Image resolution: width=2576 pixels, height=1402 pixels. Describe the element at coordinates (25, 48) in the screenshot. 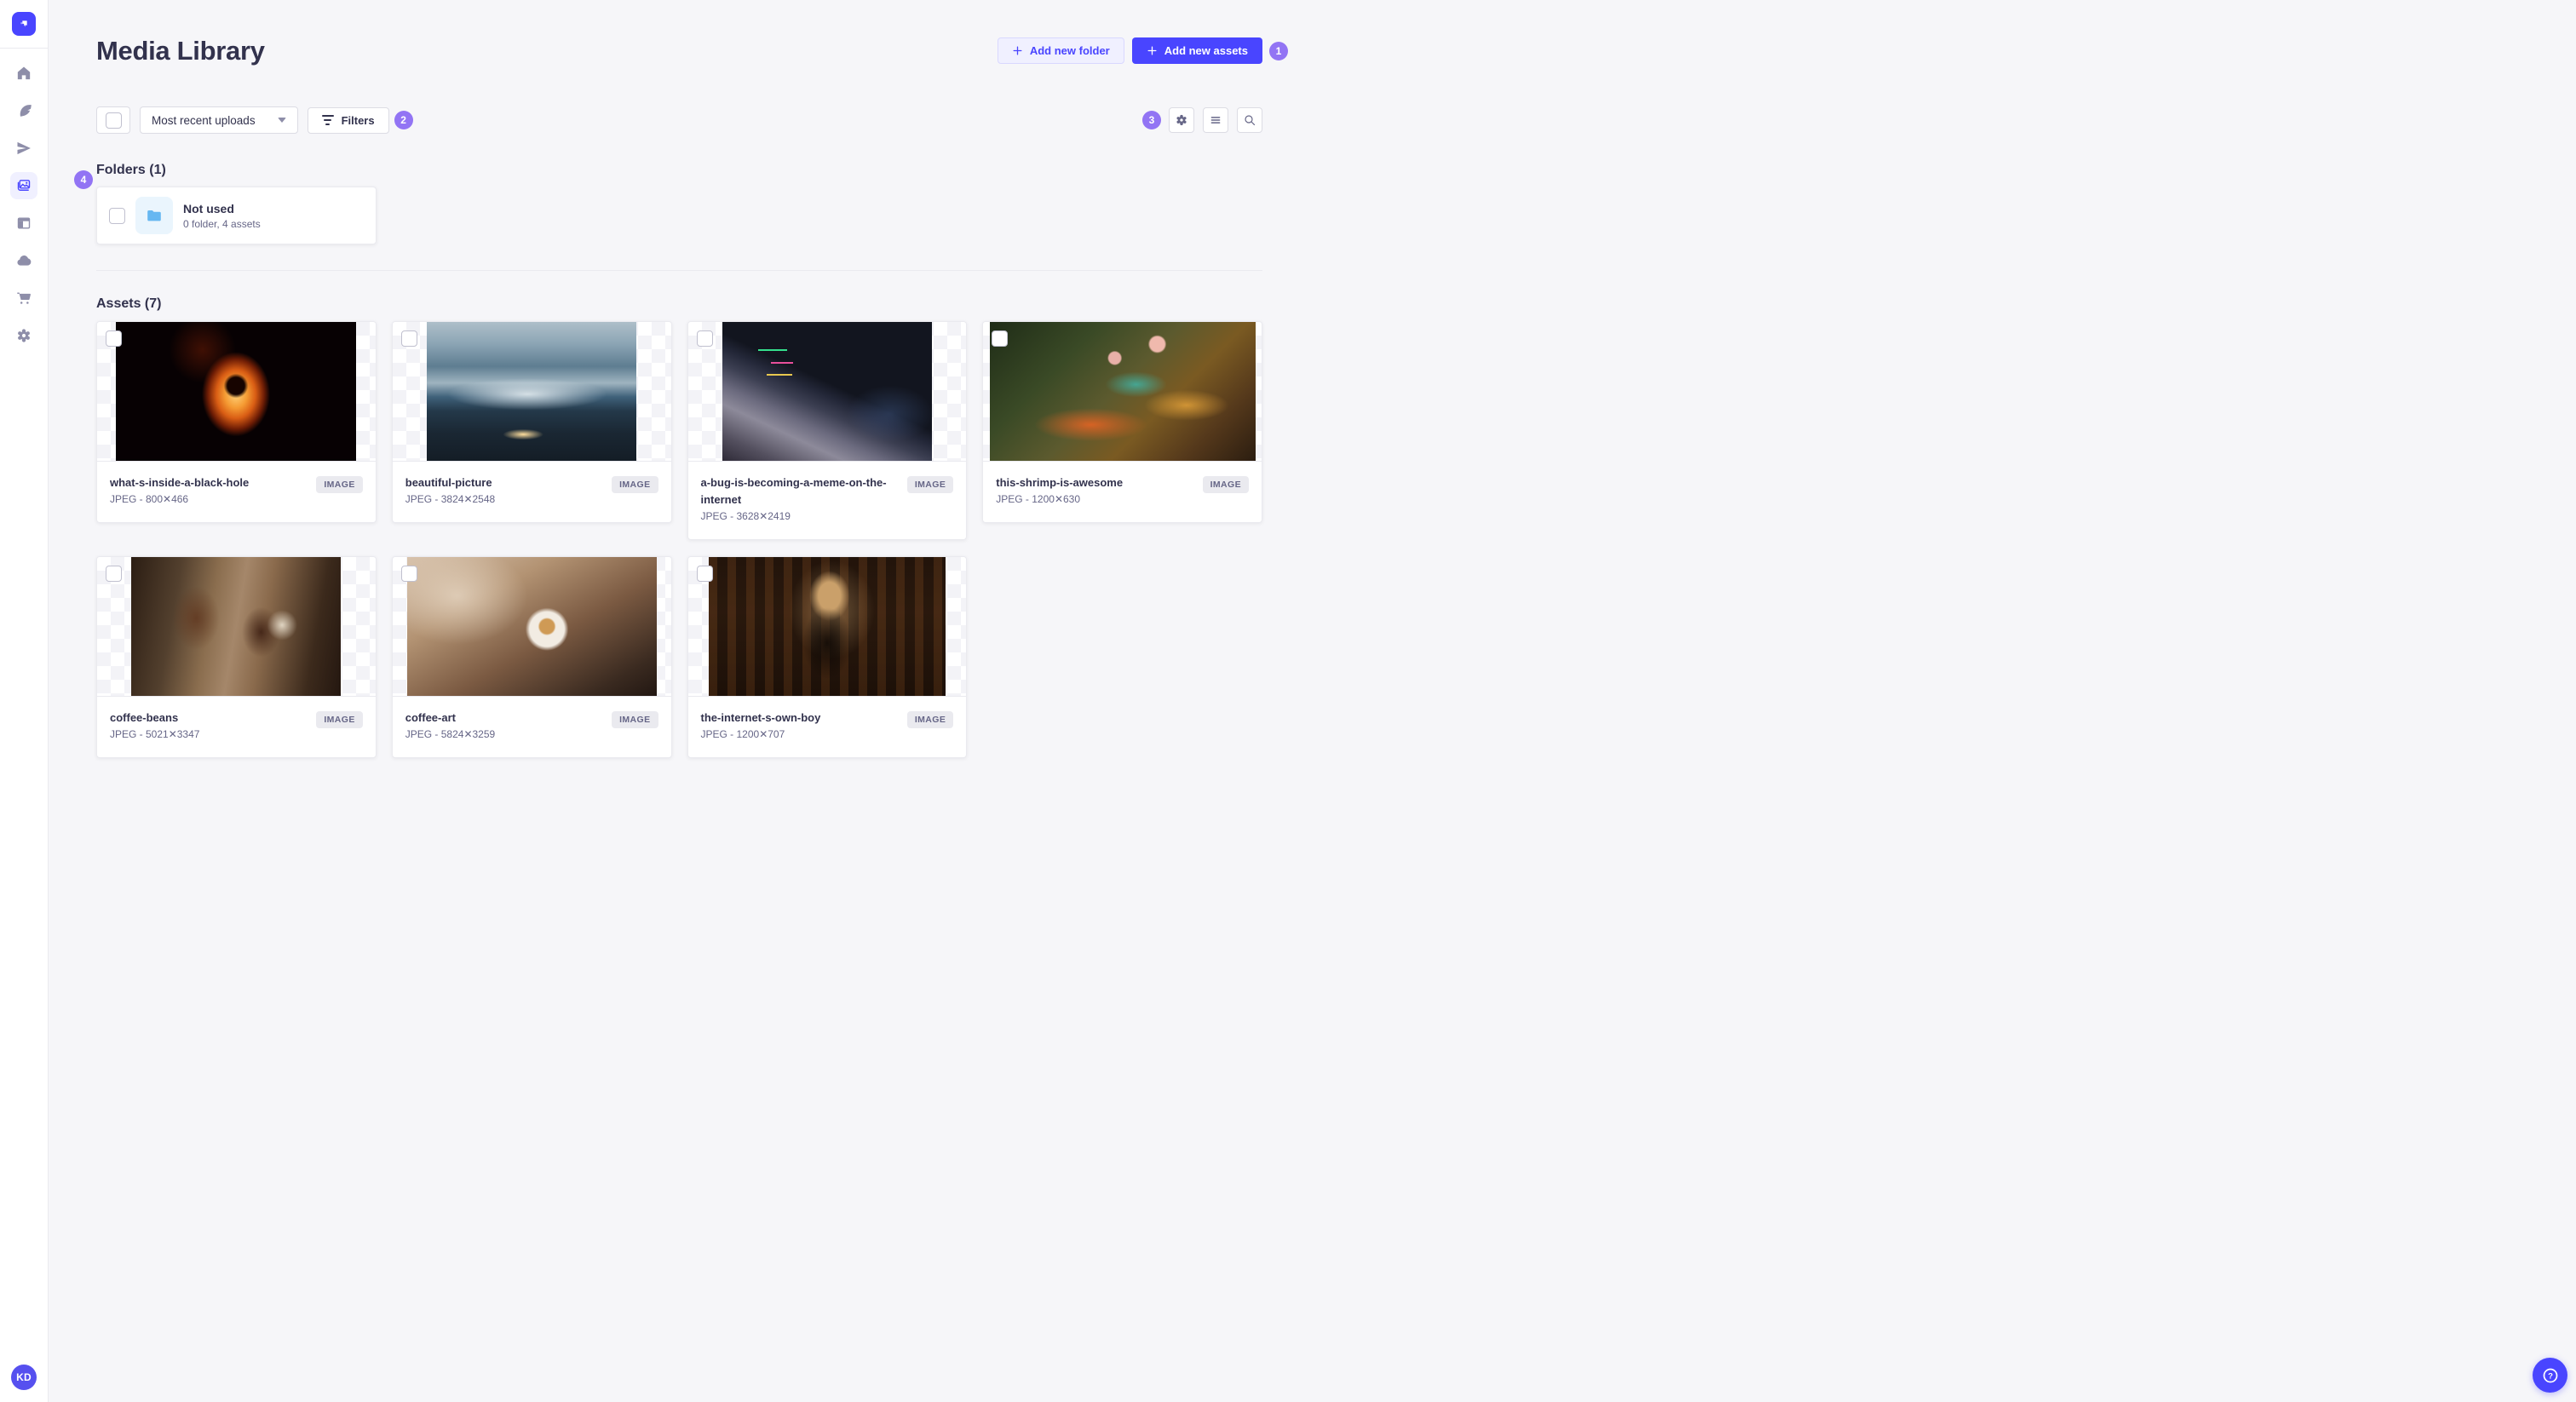

I see `sidebar-divider` at that location.